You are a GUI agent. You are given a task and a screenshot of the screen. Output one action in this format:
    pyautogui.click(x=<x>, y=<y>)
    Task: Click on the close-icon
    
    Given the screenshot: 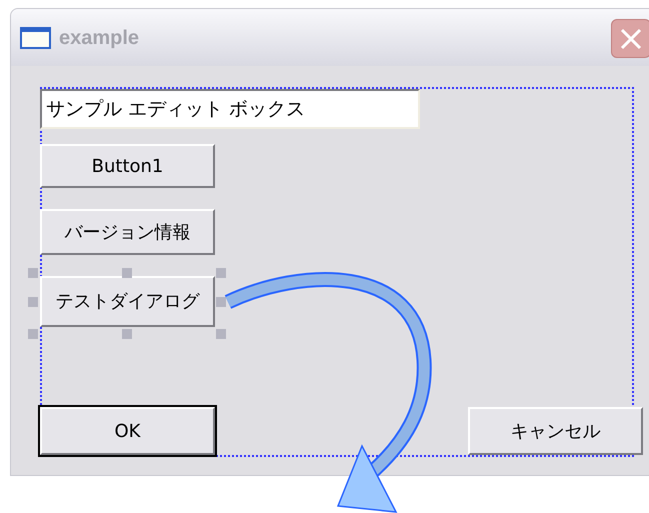 What is the action you would take?
    pyautogui.click(x=631, y=39)
    